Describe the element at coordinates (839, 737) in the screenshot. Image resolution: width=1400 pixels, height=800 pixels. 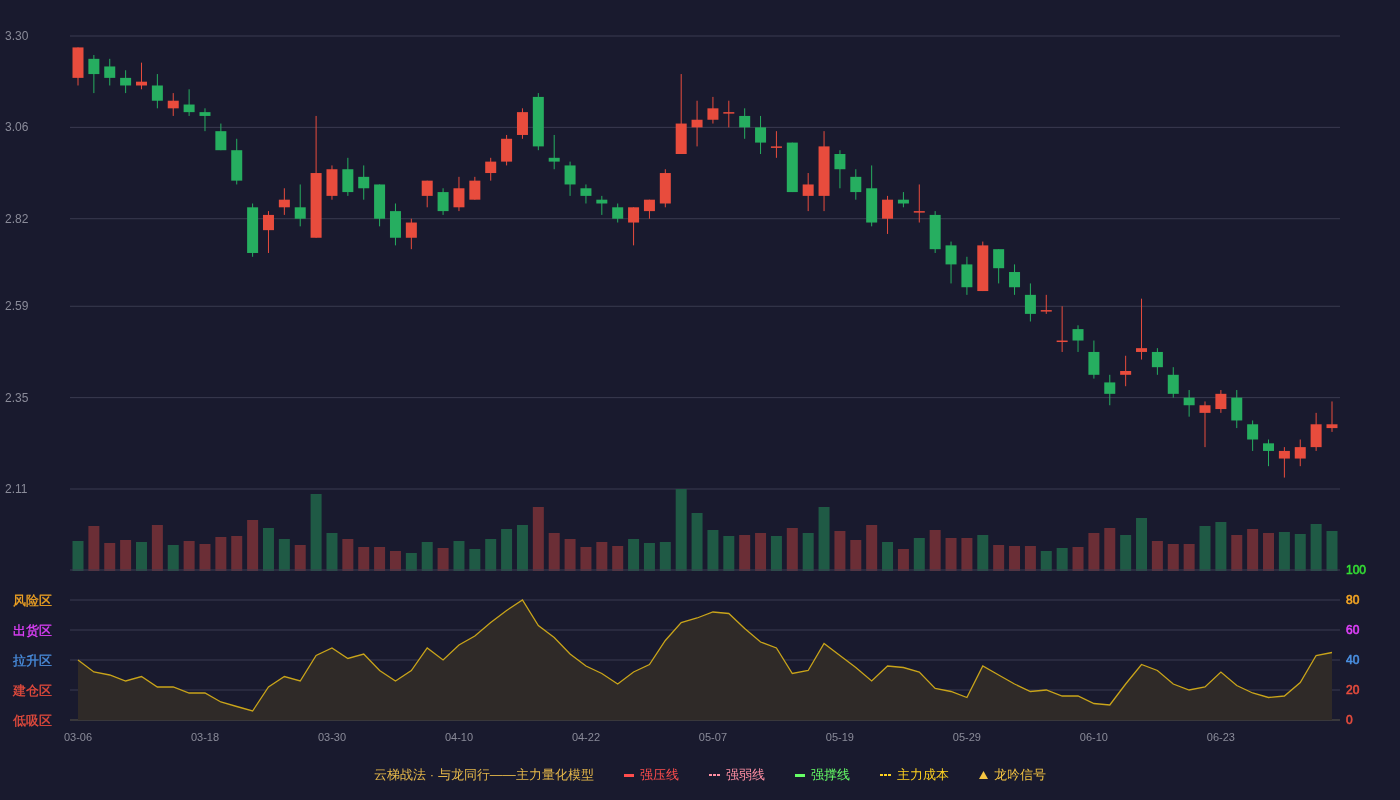
I see `axis-label: 05-19` at that location.